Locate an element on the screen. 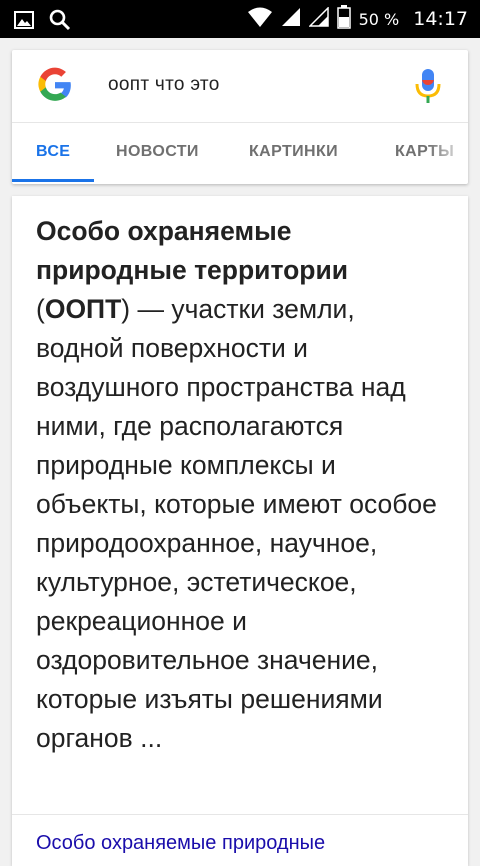 This screenshot has height=866, width=480. status-bar: 50 % 14:17 is located at coordinates (240, 19).